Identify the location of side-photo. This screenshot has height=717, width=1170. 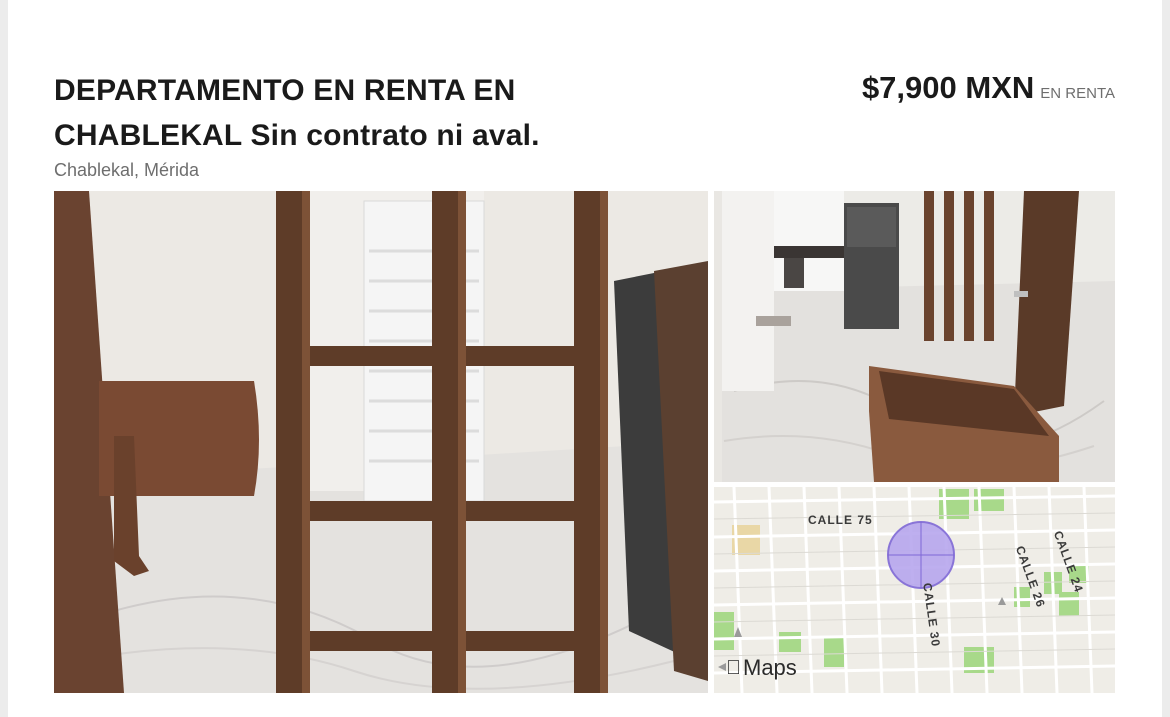
(914, 336).